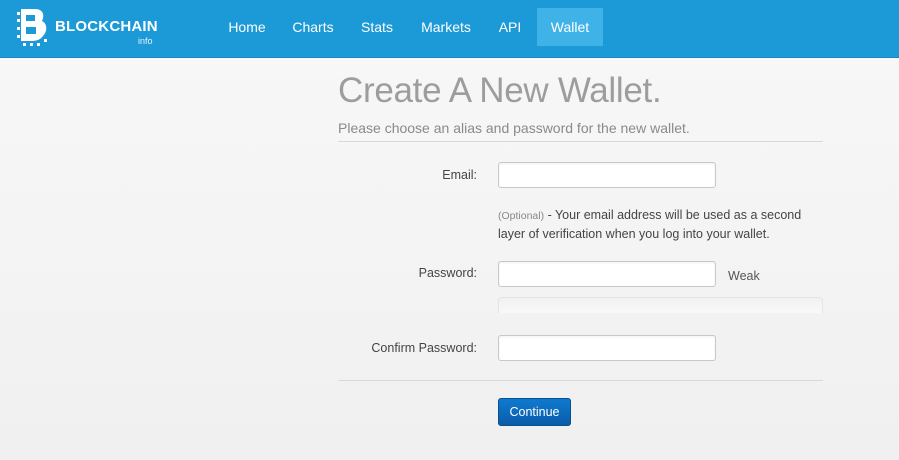  What do you see at coordinates (510, 27) in the screenshot?
I see `nav-api: API` at bounding box center [510, 27].